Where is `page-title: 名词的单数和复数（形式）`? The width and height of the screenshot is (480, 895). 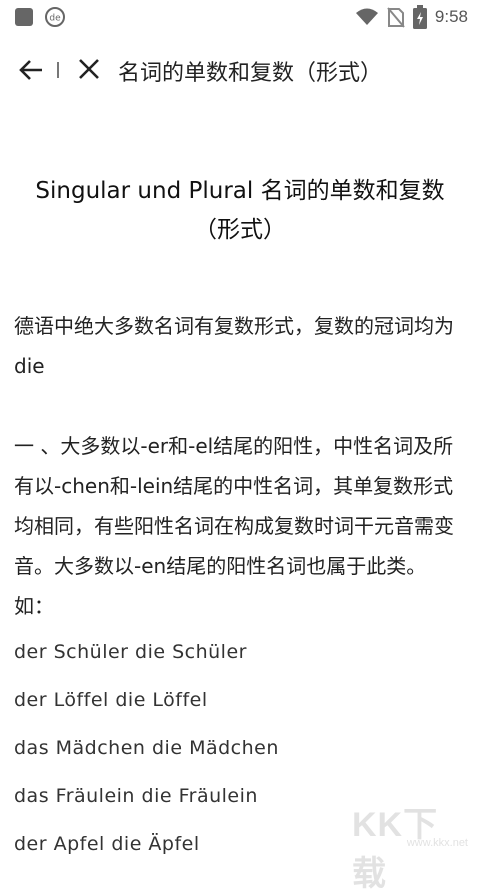 page-title: 名词的单数和复数（形式） is located at coordinates (250, 71).